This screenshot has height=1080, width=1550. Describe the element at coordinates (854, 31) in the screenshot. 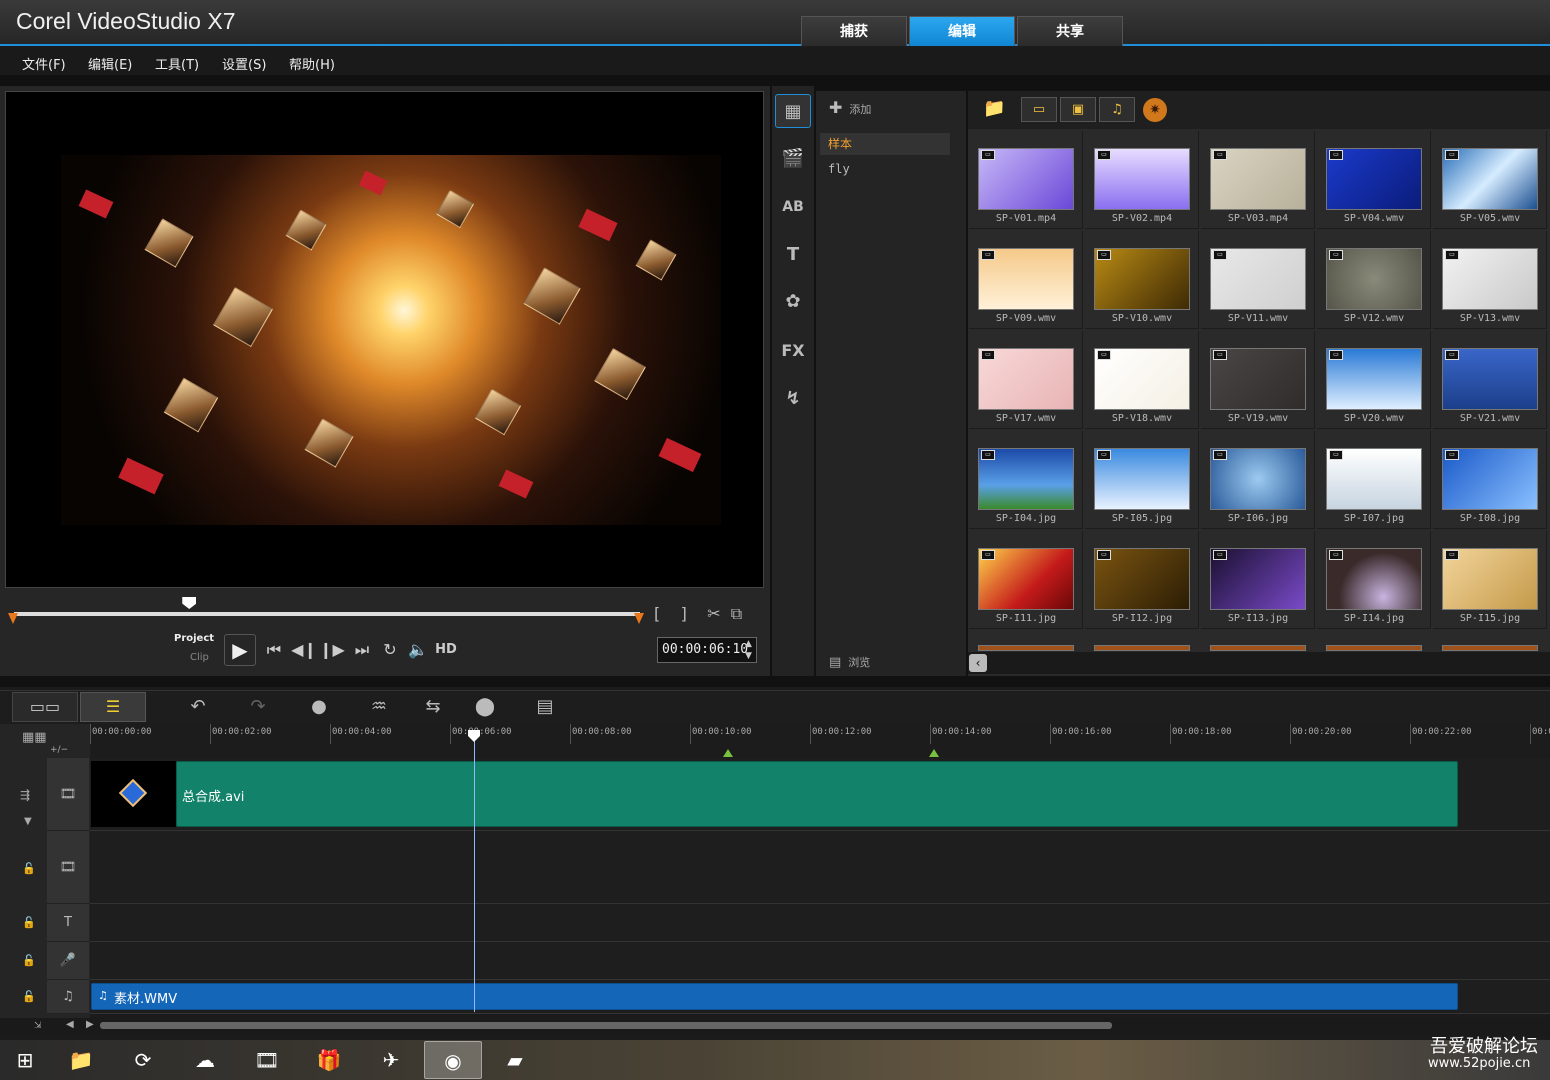

I see `tab-capture: 捕获` at that location.